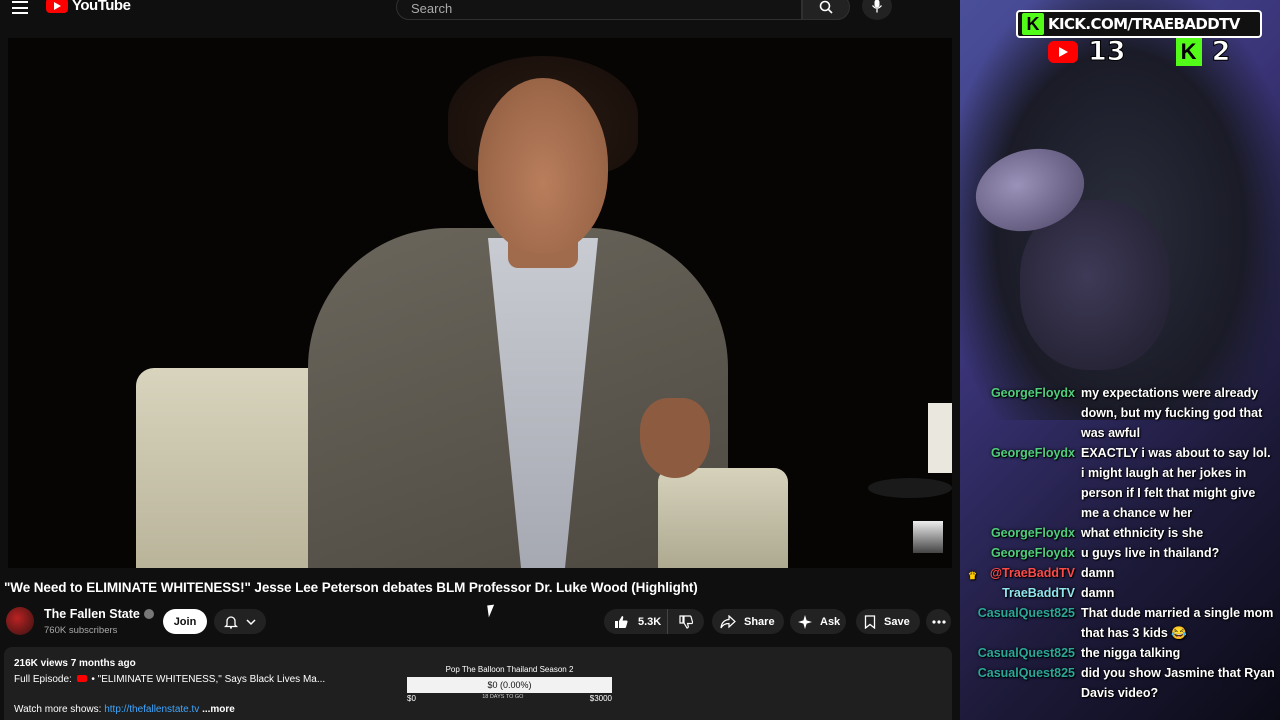  What do you see at coordinates (1107, 52) in the screenshot?
I see `youtube-viewer-count: 13` at bounding box center [1107, 52].